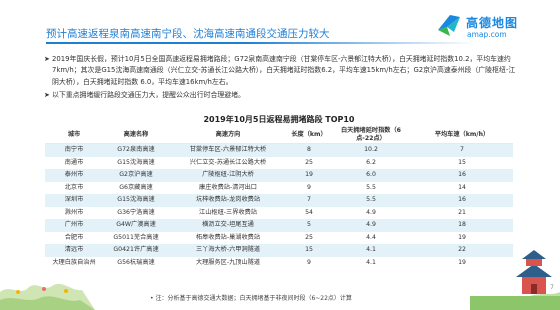 Image resolution: width=560 pixels, height=310 pixels. Describe the element at coordinates (74, 187) in the screenshot. I see `cell-city: 北京市` at that location.